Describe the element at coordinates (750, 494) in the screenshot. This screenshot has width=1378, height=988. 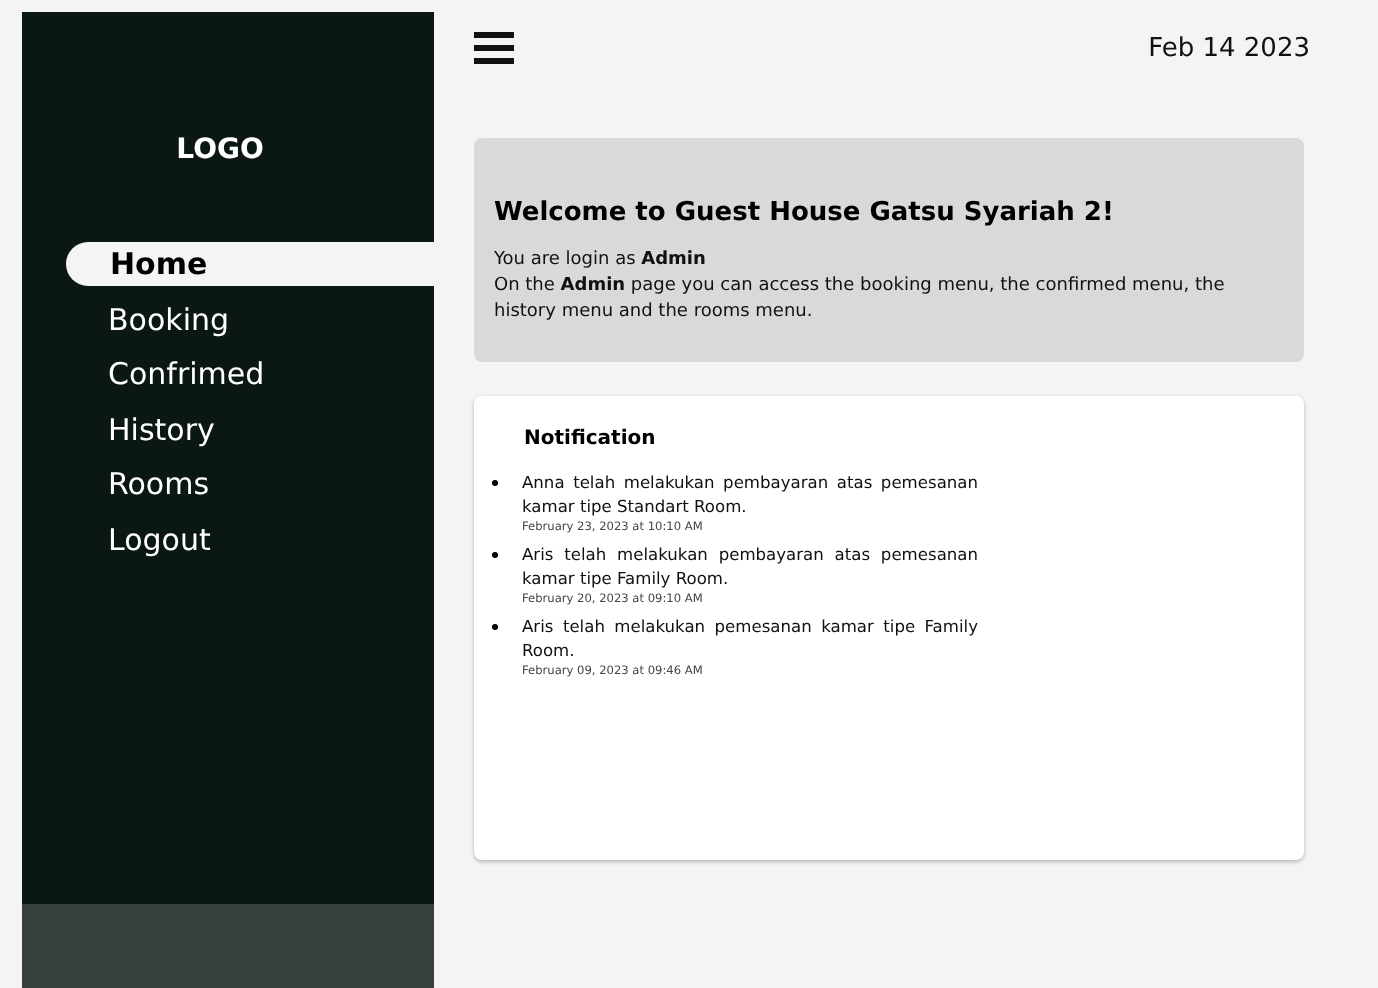
I see `notification-text: Anna telah melakukan pembayaran atas pemesanan kamar tipe Standart Room.` at that location.